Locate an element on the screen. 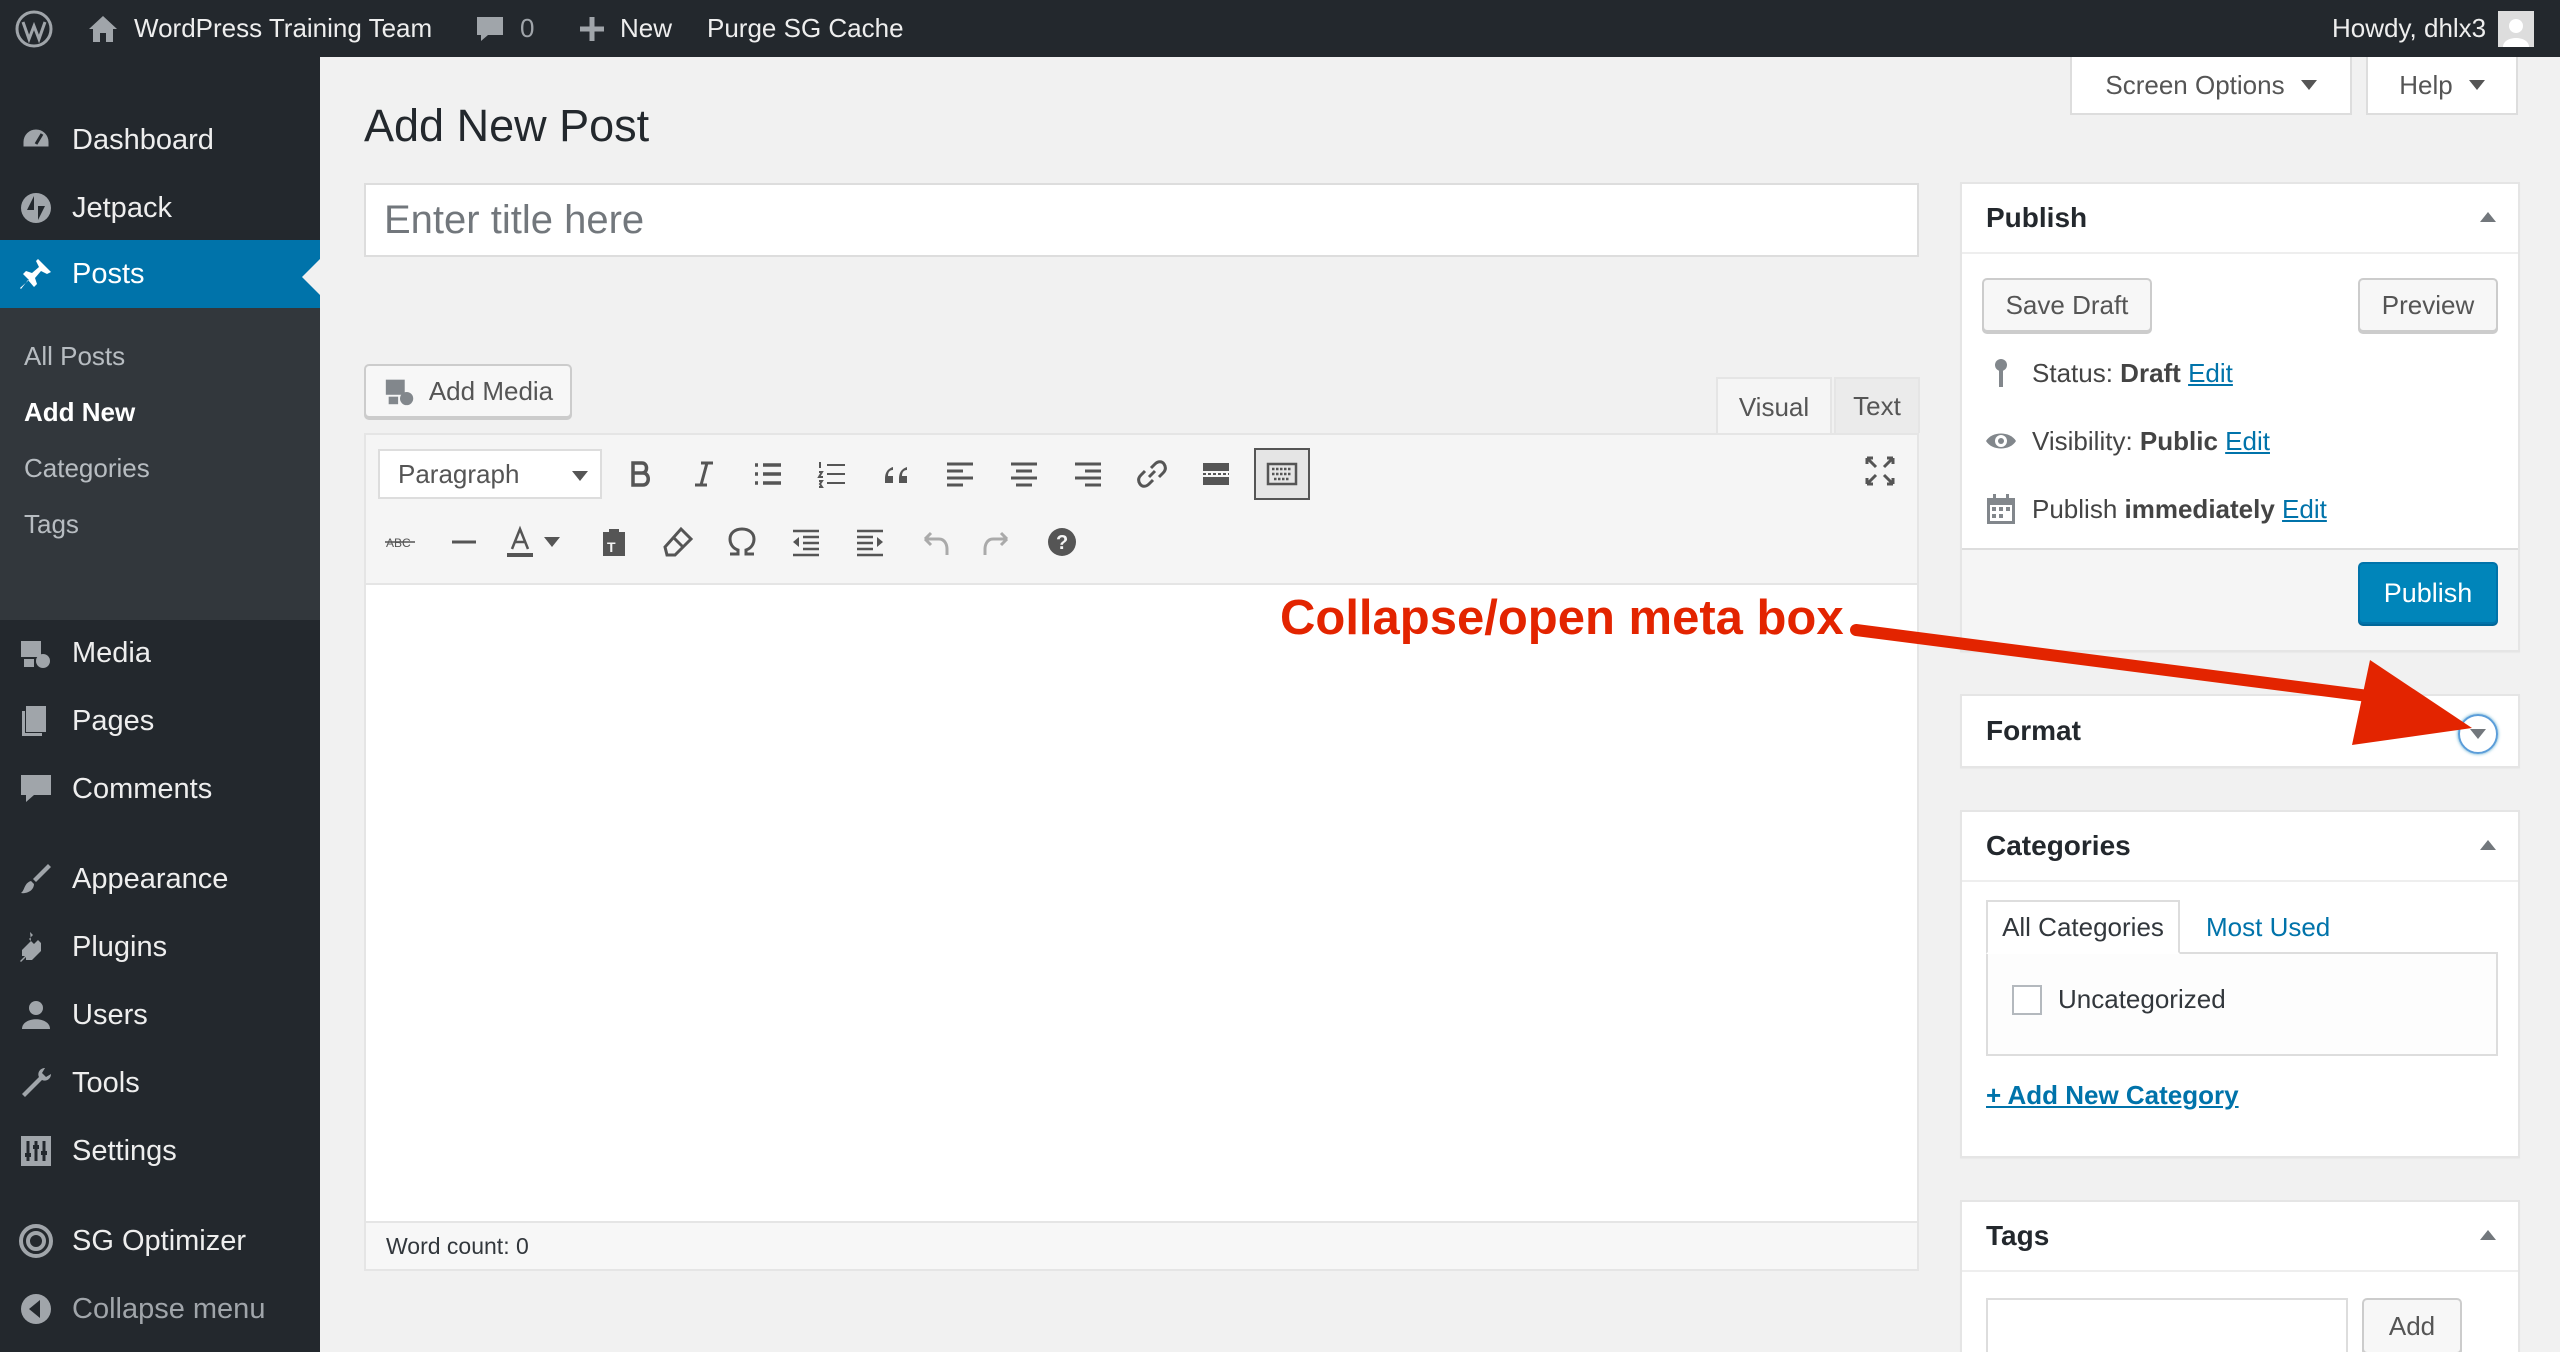  align-right-button is located at coordinates (1088, 474).